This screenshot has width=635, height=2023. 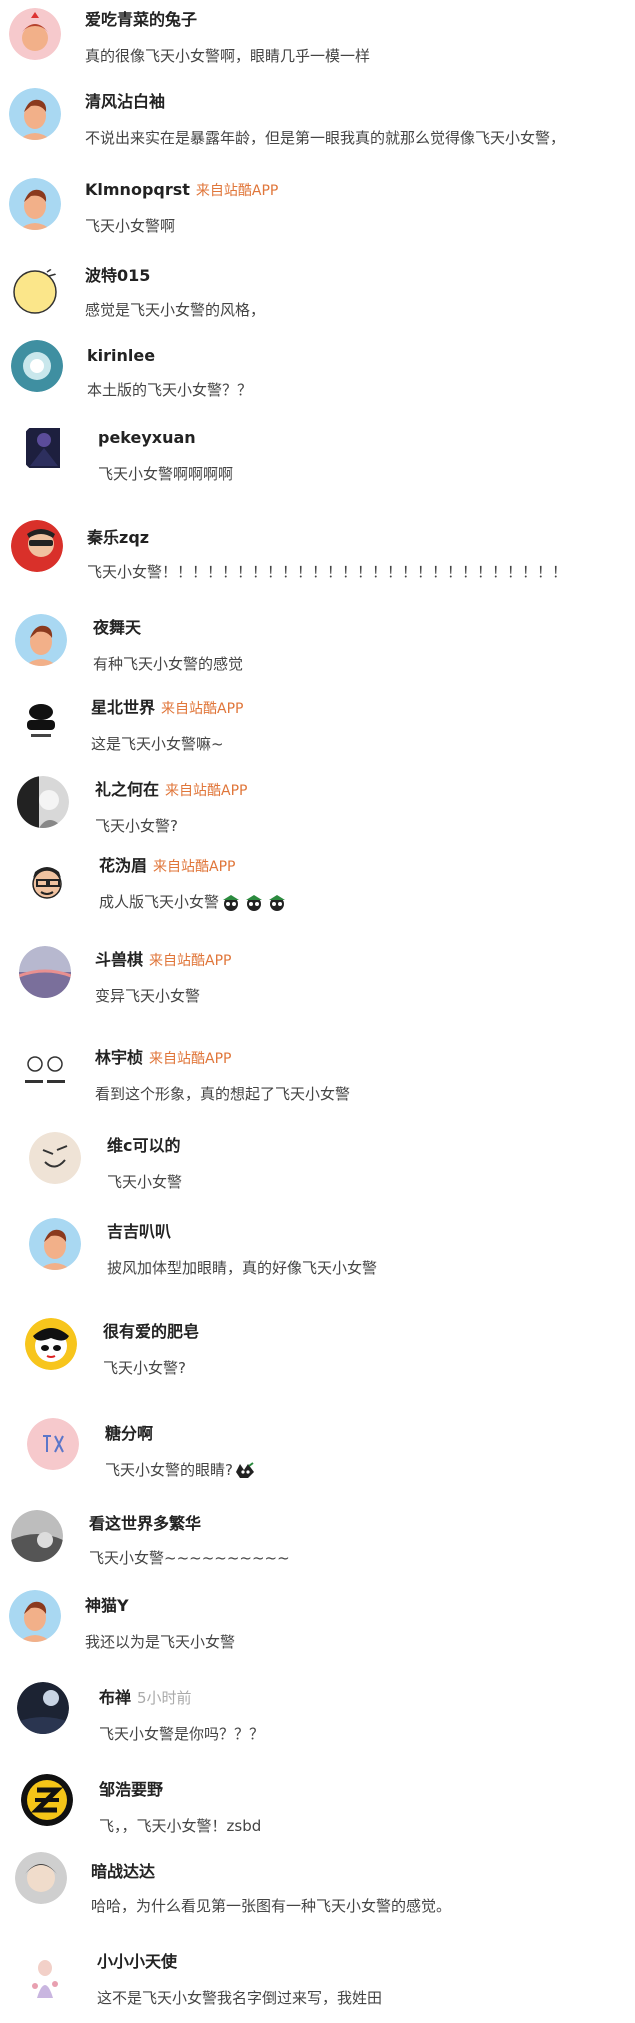 What do you see at coordinates (160, 1642) in the screenshot?
I see `comment-text: 我还以为是飞天小女警` at bounding box center [160, 1642].